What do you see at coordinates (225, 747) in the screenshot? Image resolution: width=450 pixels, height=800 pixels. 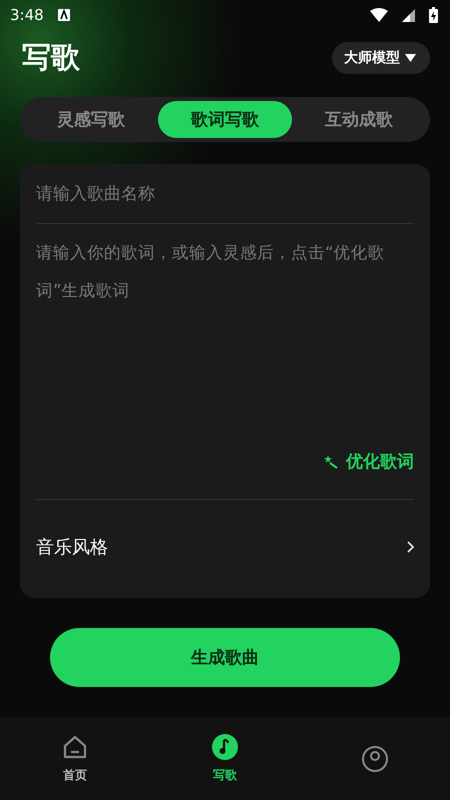 I see `music-note-icon` at bounding box center [225, 747].